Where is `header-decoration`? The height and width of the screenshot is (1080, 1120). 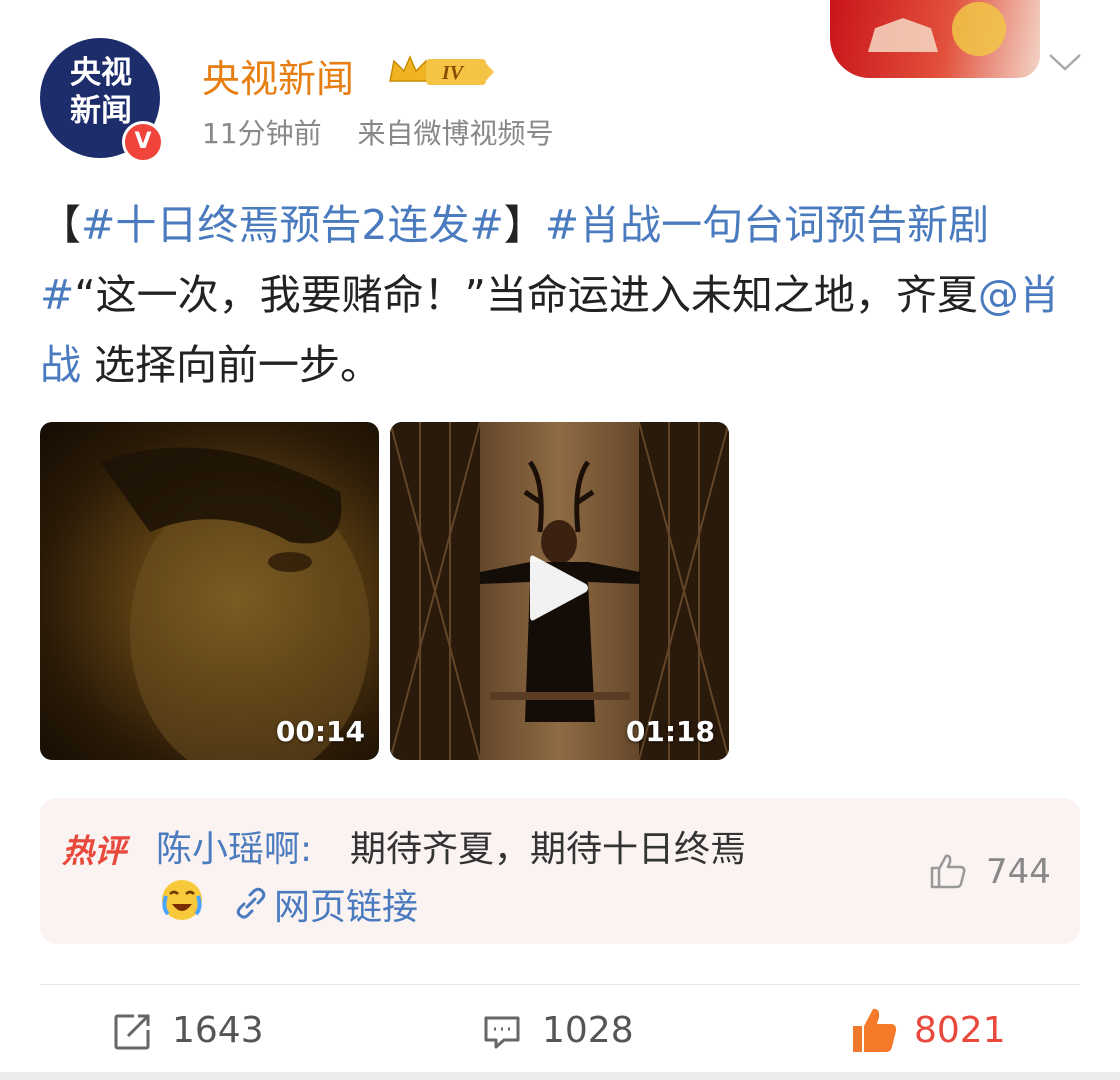 header-decoration is located at coordinates (935, 39).